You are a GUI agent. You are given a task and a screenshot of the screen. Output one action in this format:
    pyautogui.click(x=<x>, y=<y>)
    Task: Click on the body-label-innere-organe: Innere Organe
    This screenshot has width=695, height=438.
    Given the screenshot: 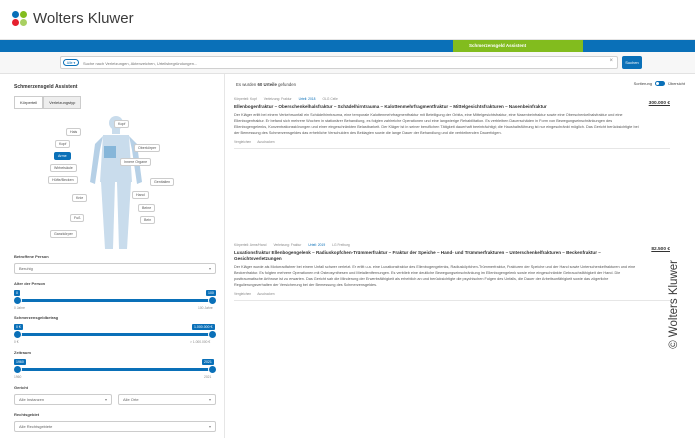 What is the action you would take?
    pyautogui.click(x=136, y=162)
    